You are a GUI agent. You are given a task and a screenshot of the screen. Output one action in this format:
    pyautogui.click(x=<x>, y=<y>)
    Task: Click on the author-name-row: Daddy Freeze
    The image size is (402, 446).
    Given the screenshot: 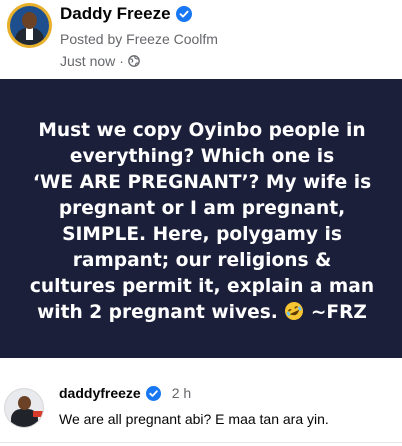 What is the action you would take?
    pyautogui.click(x=126, y=14)
    